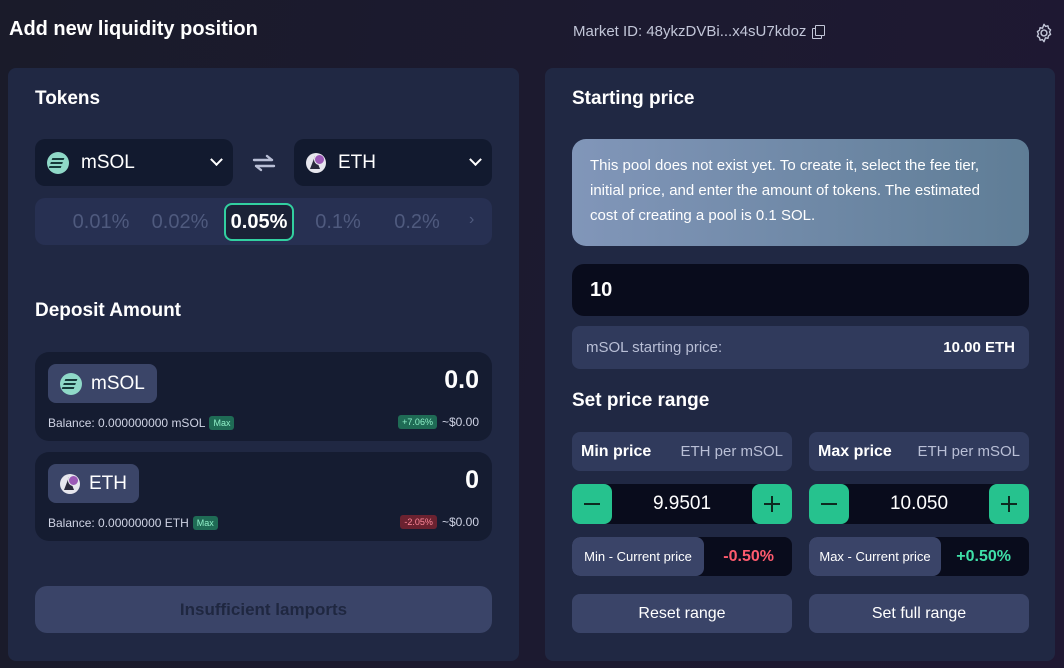 The width and height of the screenshot is (1064, 668). I want to click on price-range-heading: Set price range, so click(641, 400).